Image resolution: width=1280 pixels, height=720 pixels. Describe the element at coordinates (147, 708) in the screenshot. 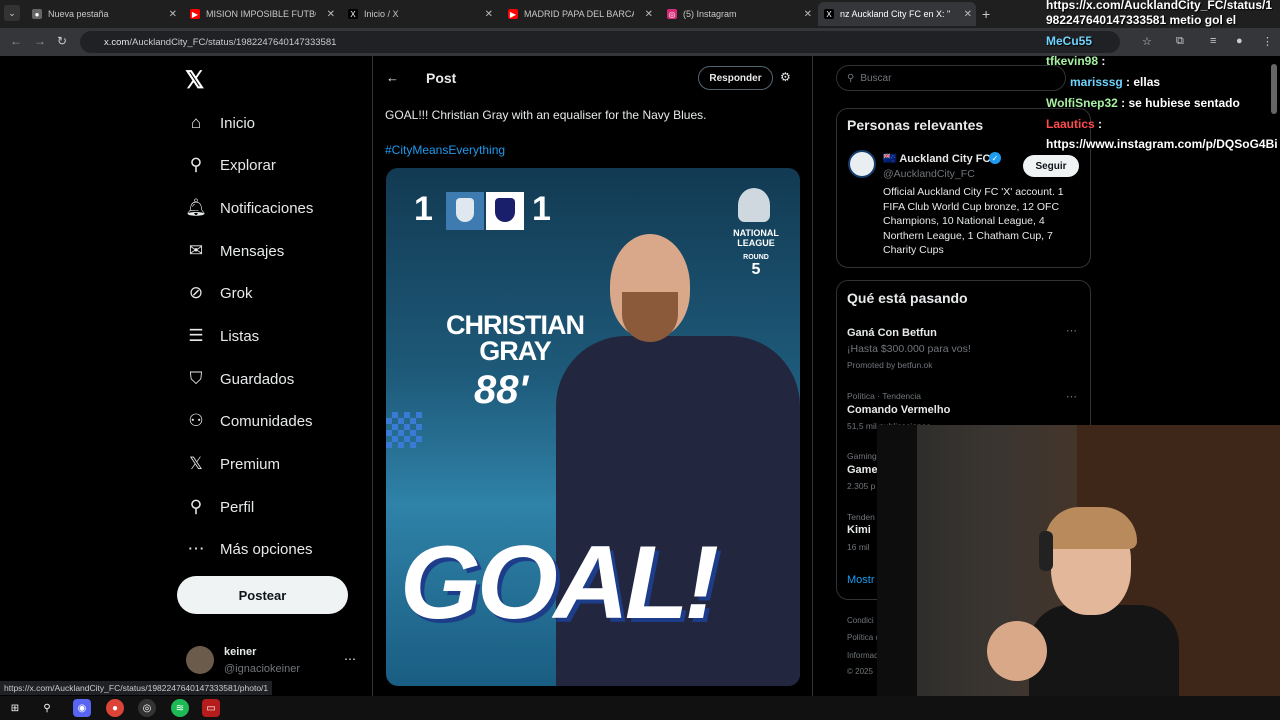

I see `obs-icon: ◎` at that location.